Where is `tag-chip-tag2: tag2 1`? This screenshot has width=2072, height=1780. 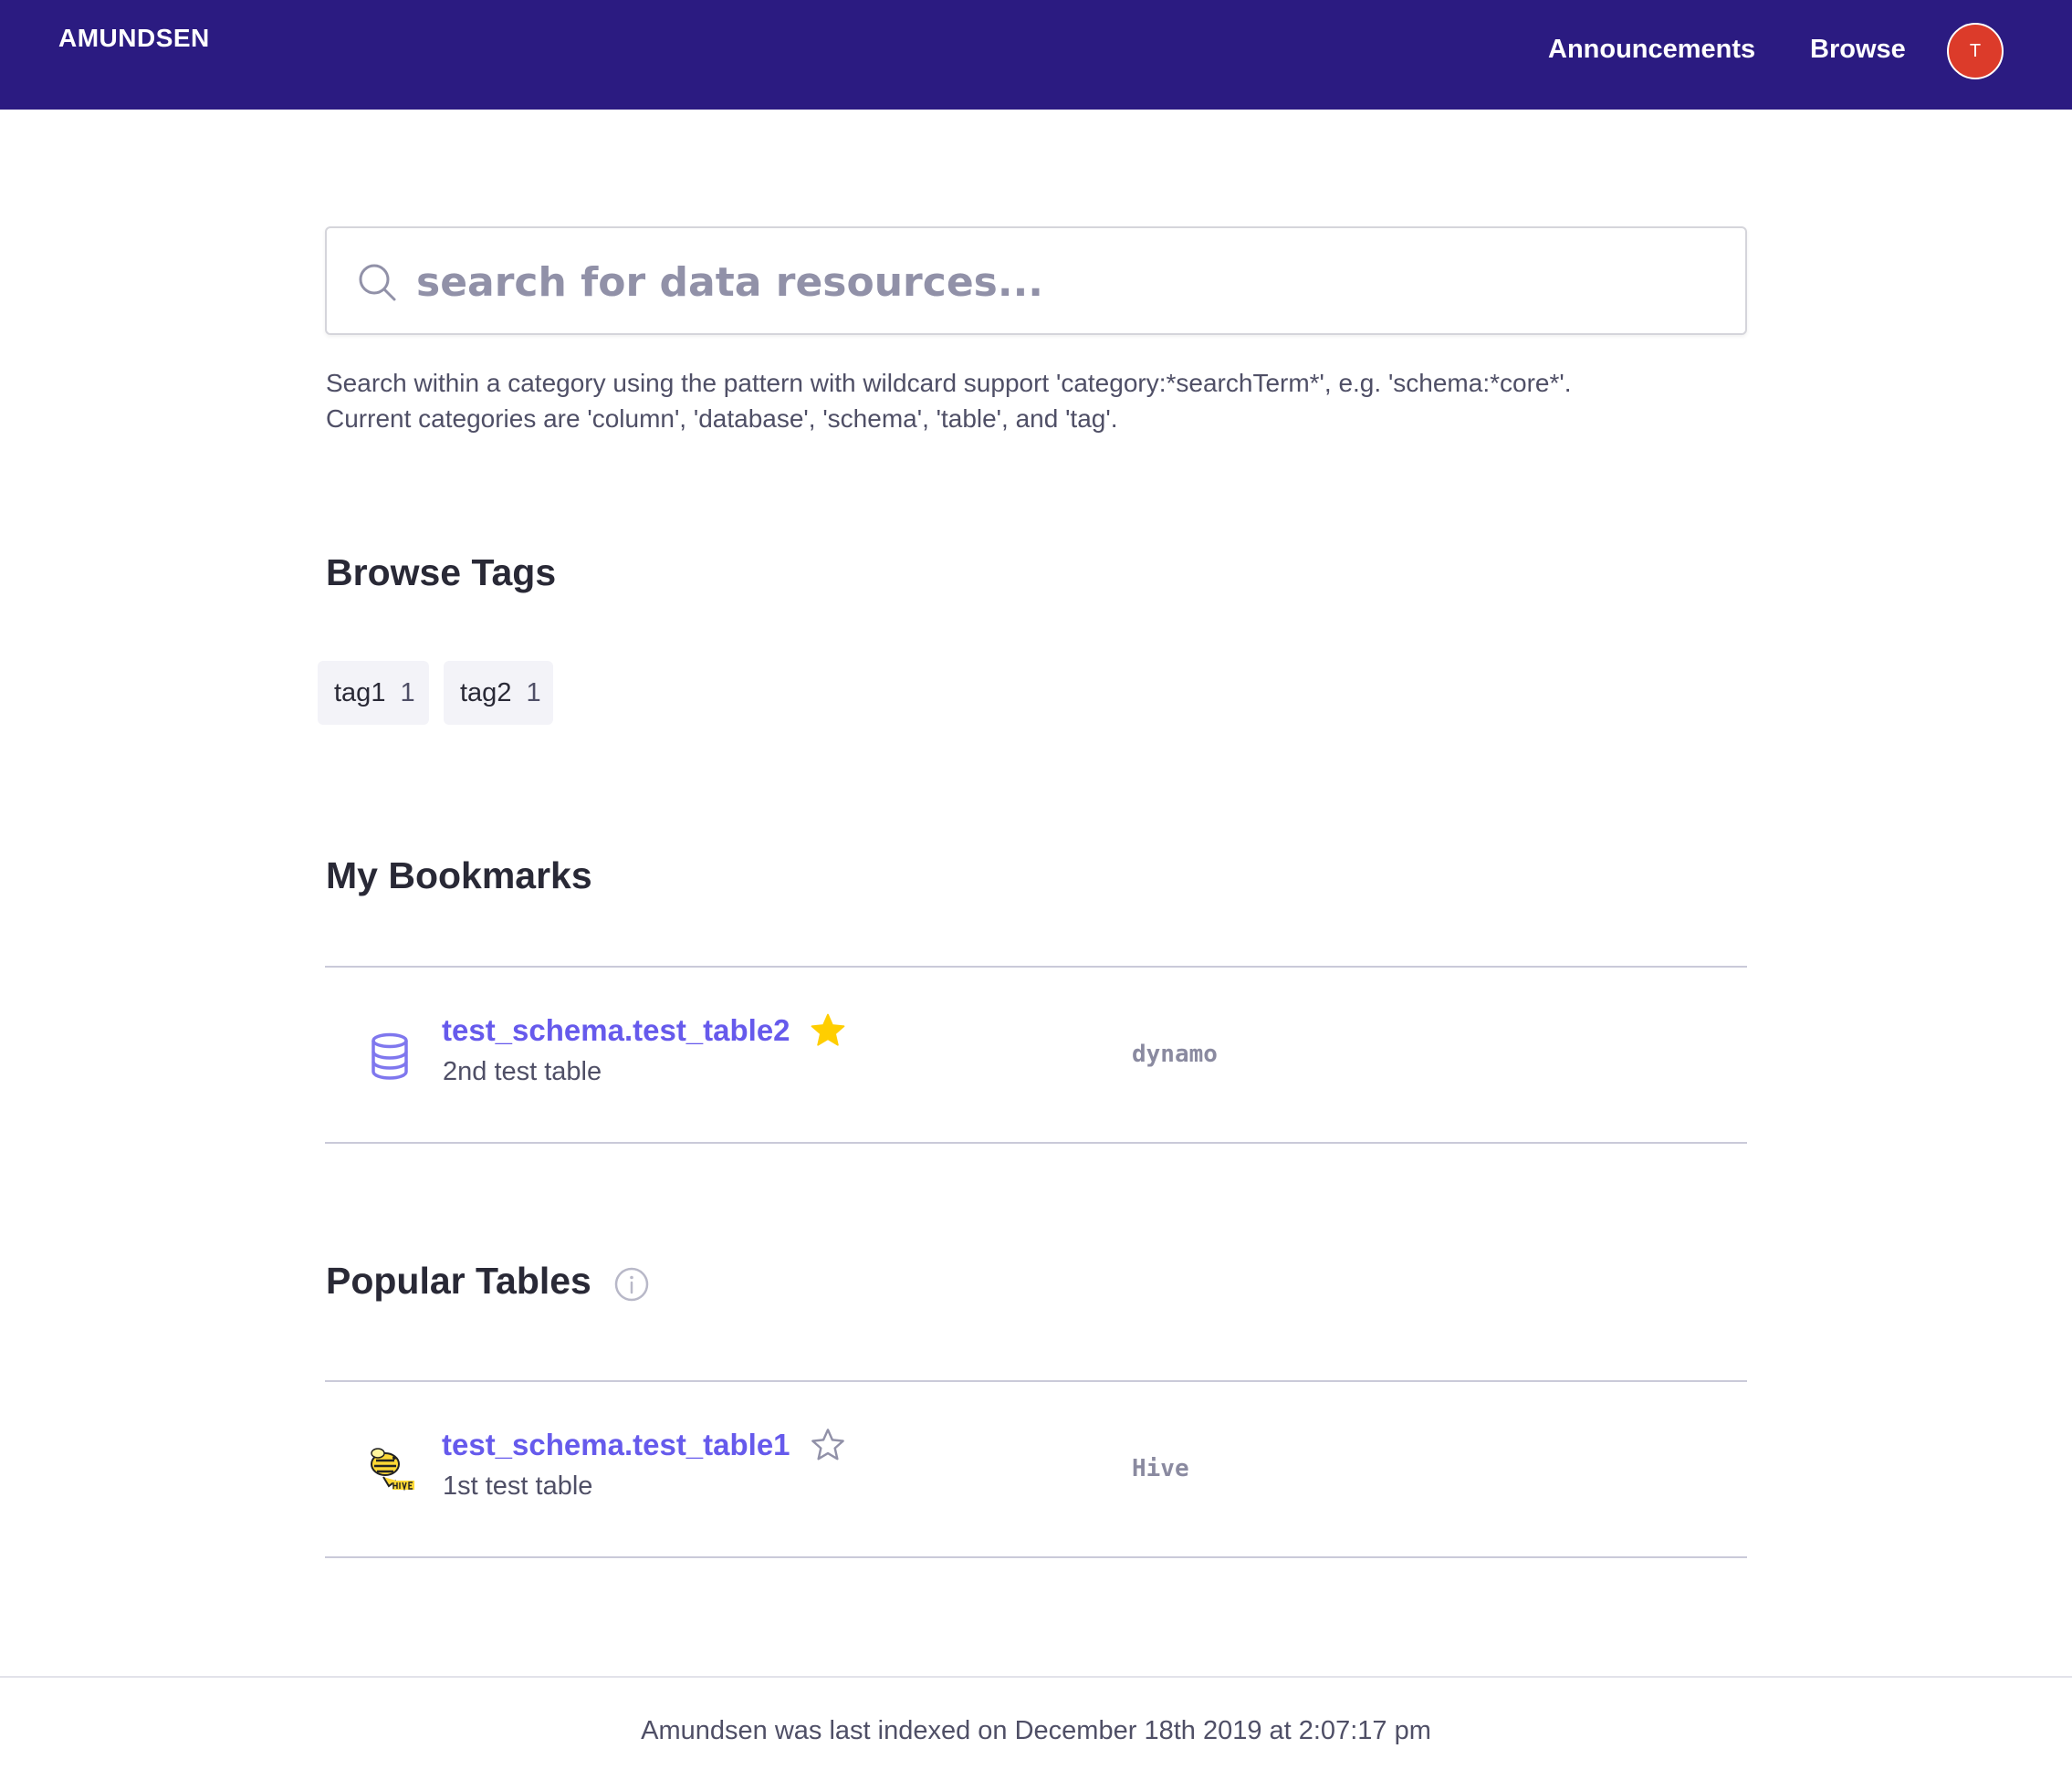
tag-chip-tag2: tag2 1 is located at coordinates (499, 693).